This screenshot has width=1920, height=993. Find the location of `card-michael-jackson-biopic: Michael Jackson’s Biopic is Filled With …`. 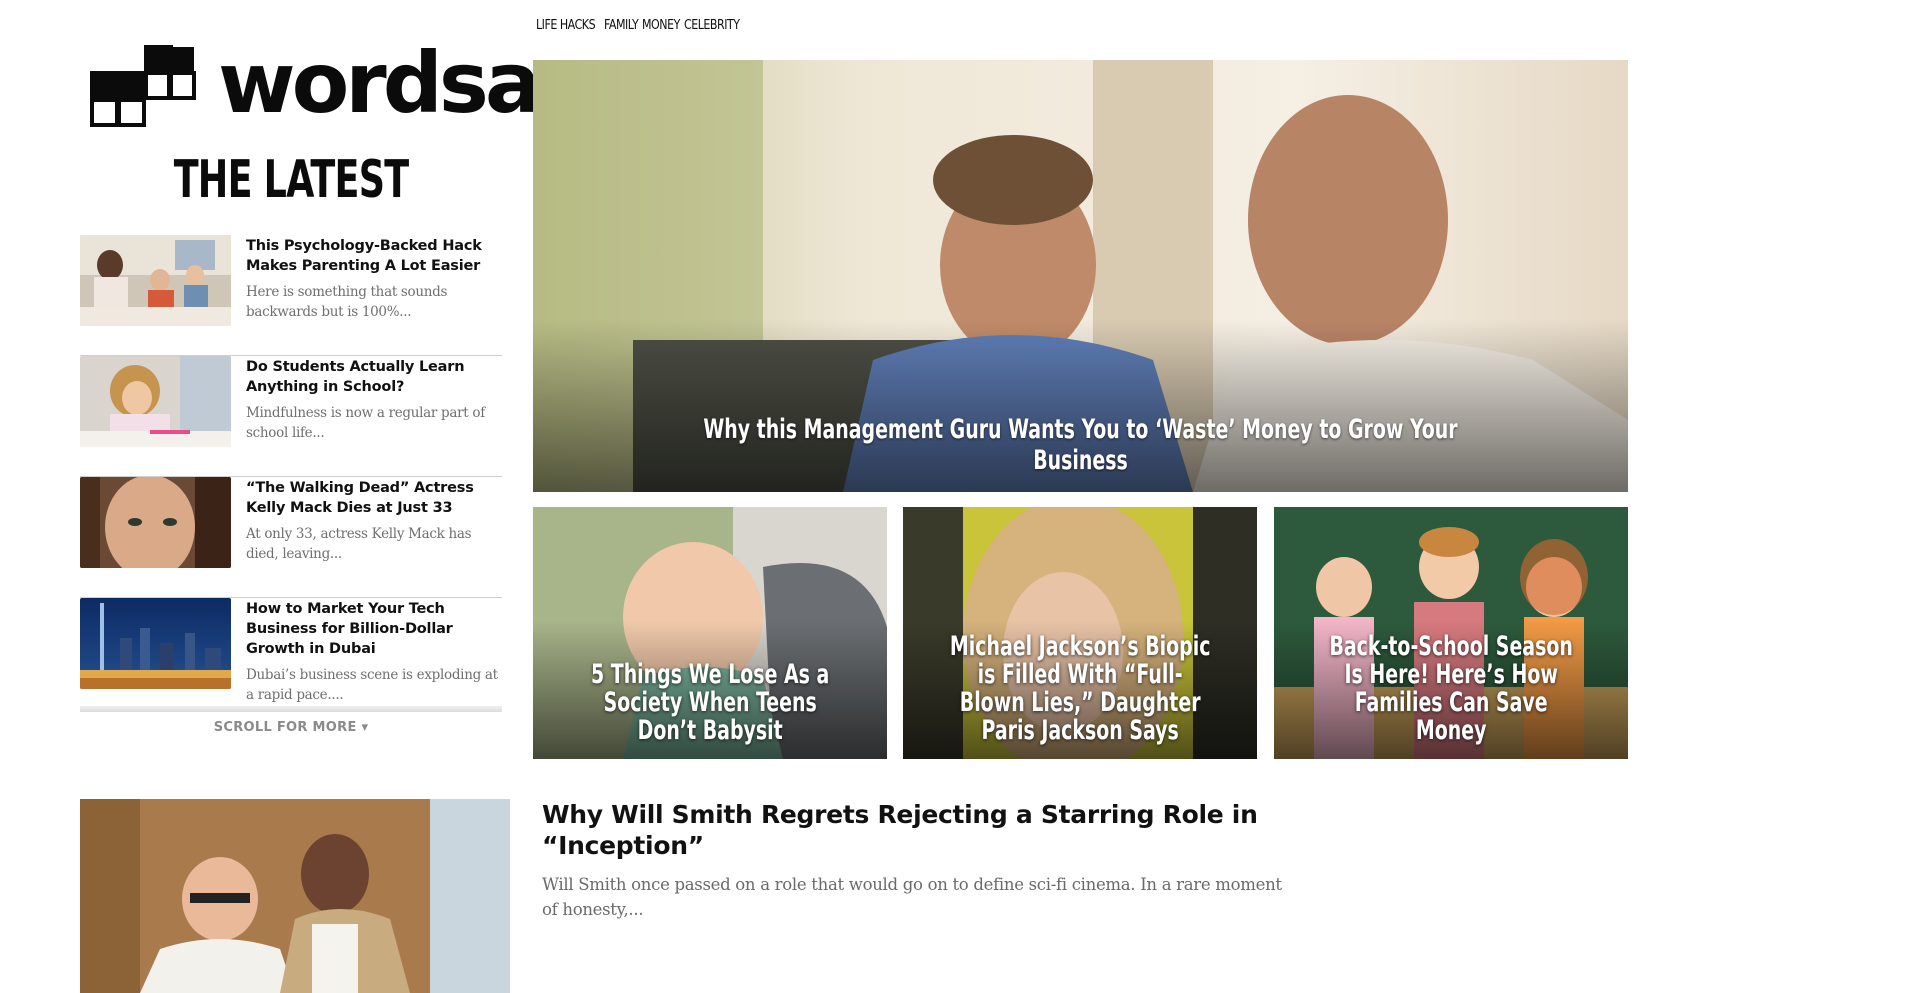

card-michael-jackson-biopic: Michael Jackson’s Biopic is Filled With … is located at coordinates (1080, 633).